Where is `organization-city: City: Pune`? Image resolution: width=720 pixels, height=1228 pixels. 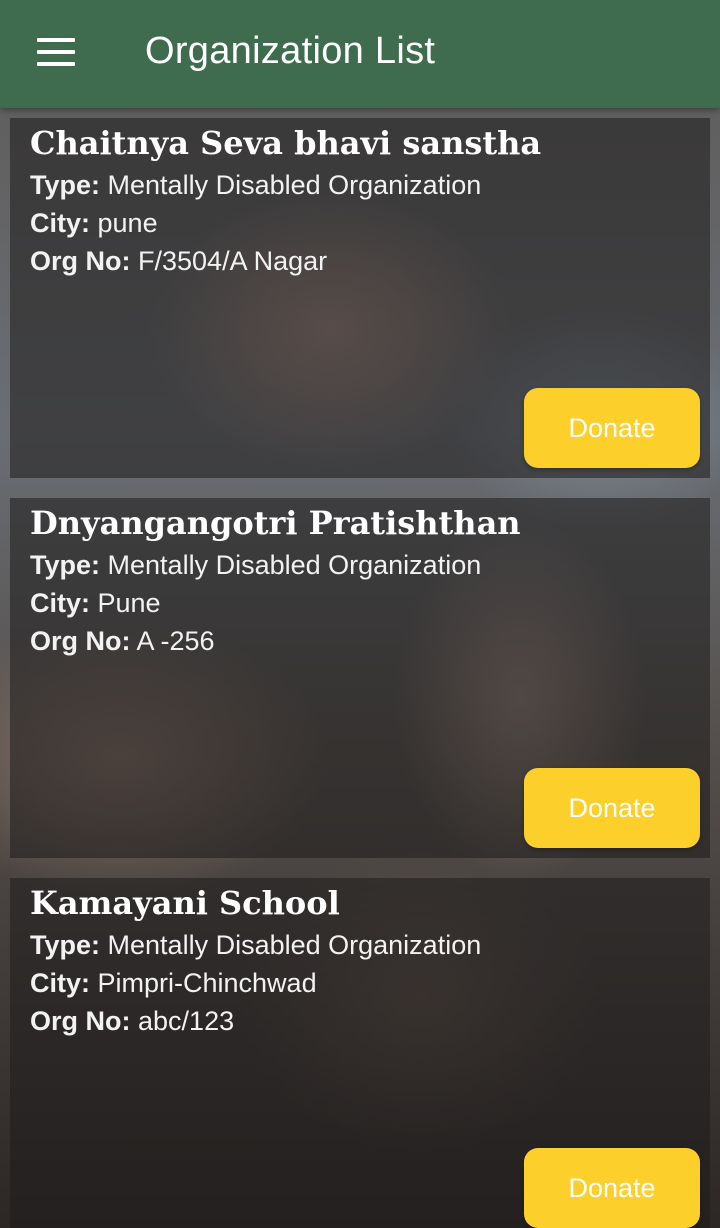 organization-city: City: Pune is located at coordinates (95, 603).